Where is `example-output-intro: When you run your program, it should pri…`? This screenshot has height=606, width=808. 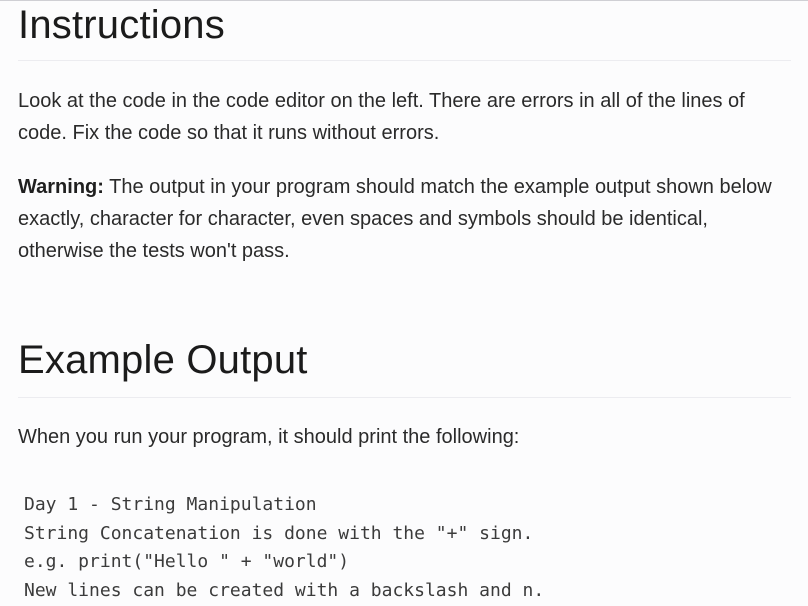 example-output-intro: When you run your program, it should pri… is located at coordinates (269, 437).